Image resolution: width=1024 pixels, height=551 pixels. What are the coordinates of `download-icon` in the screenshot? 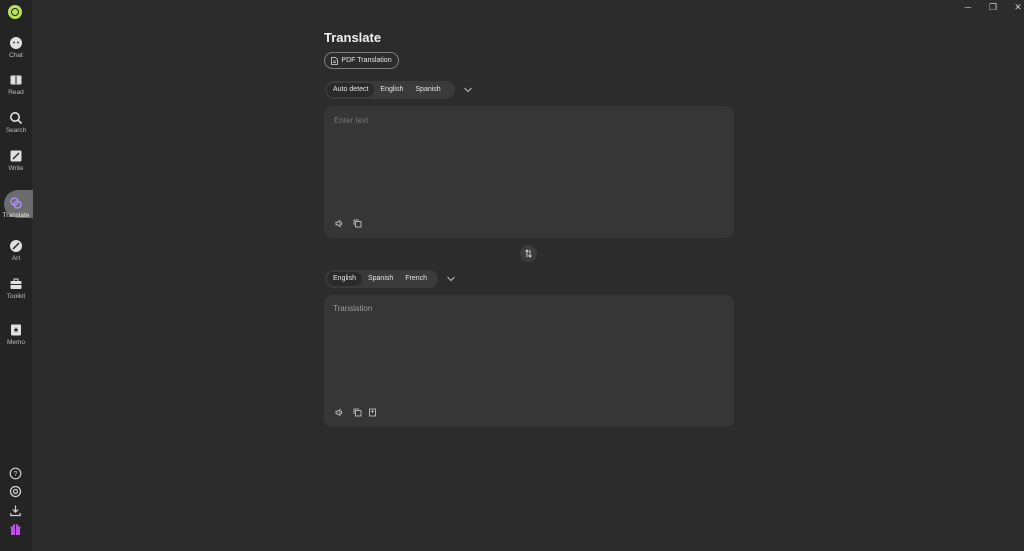 It's located at (15, 510).